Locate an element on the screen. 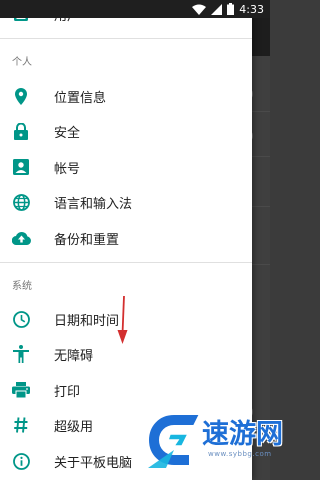 This screenshot has width=320, height=480. drawer-item-location: 位置信息 is located at coordinates (126, 96).